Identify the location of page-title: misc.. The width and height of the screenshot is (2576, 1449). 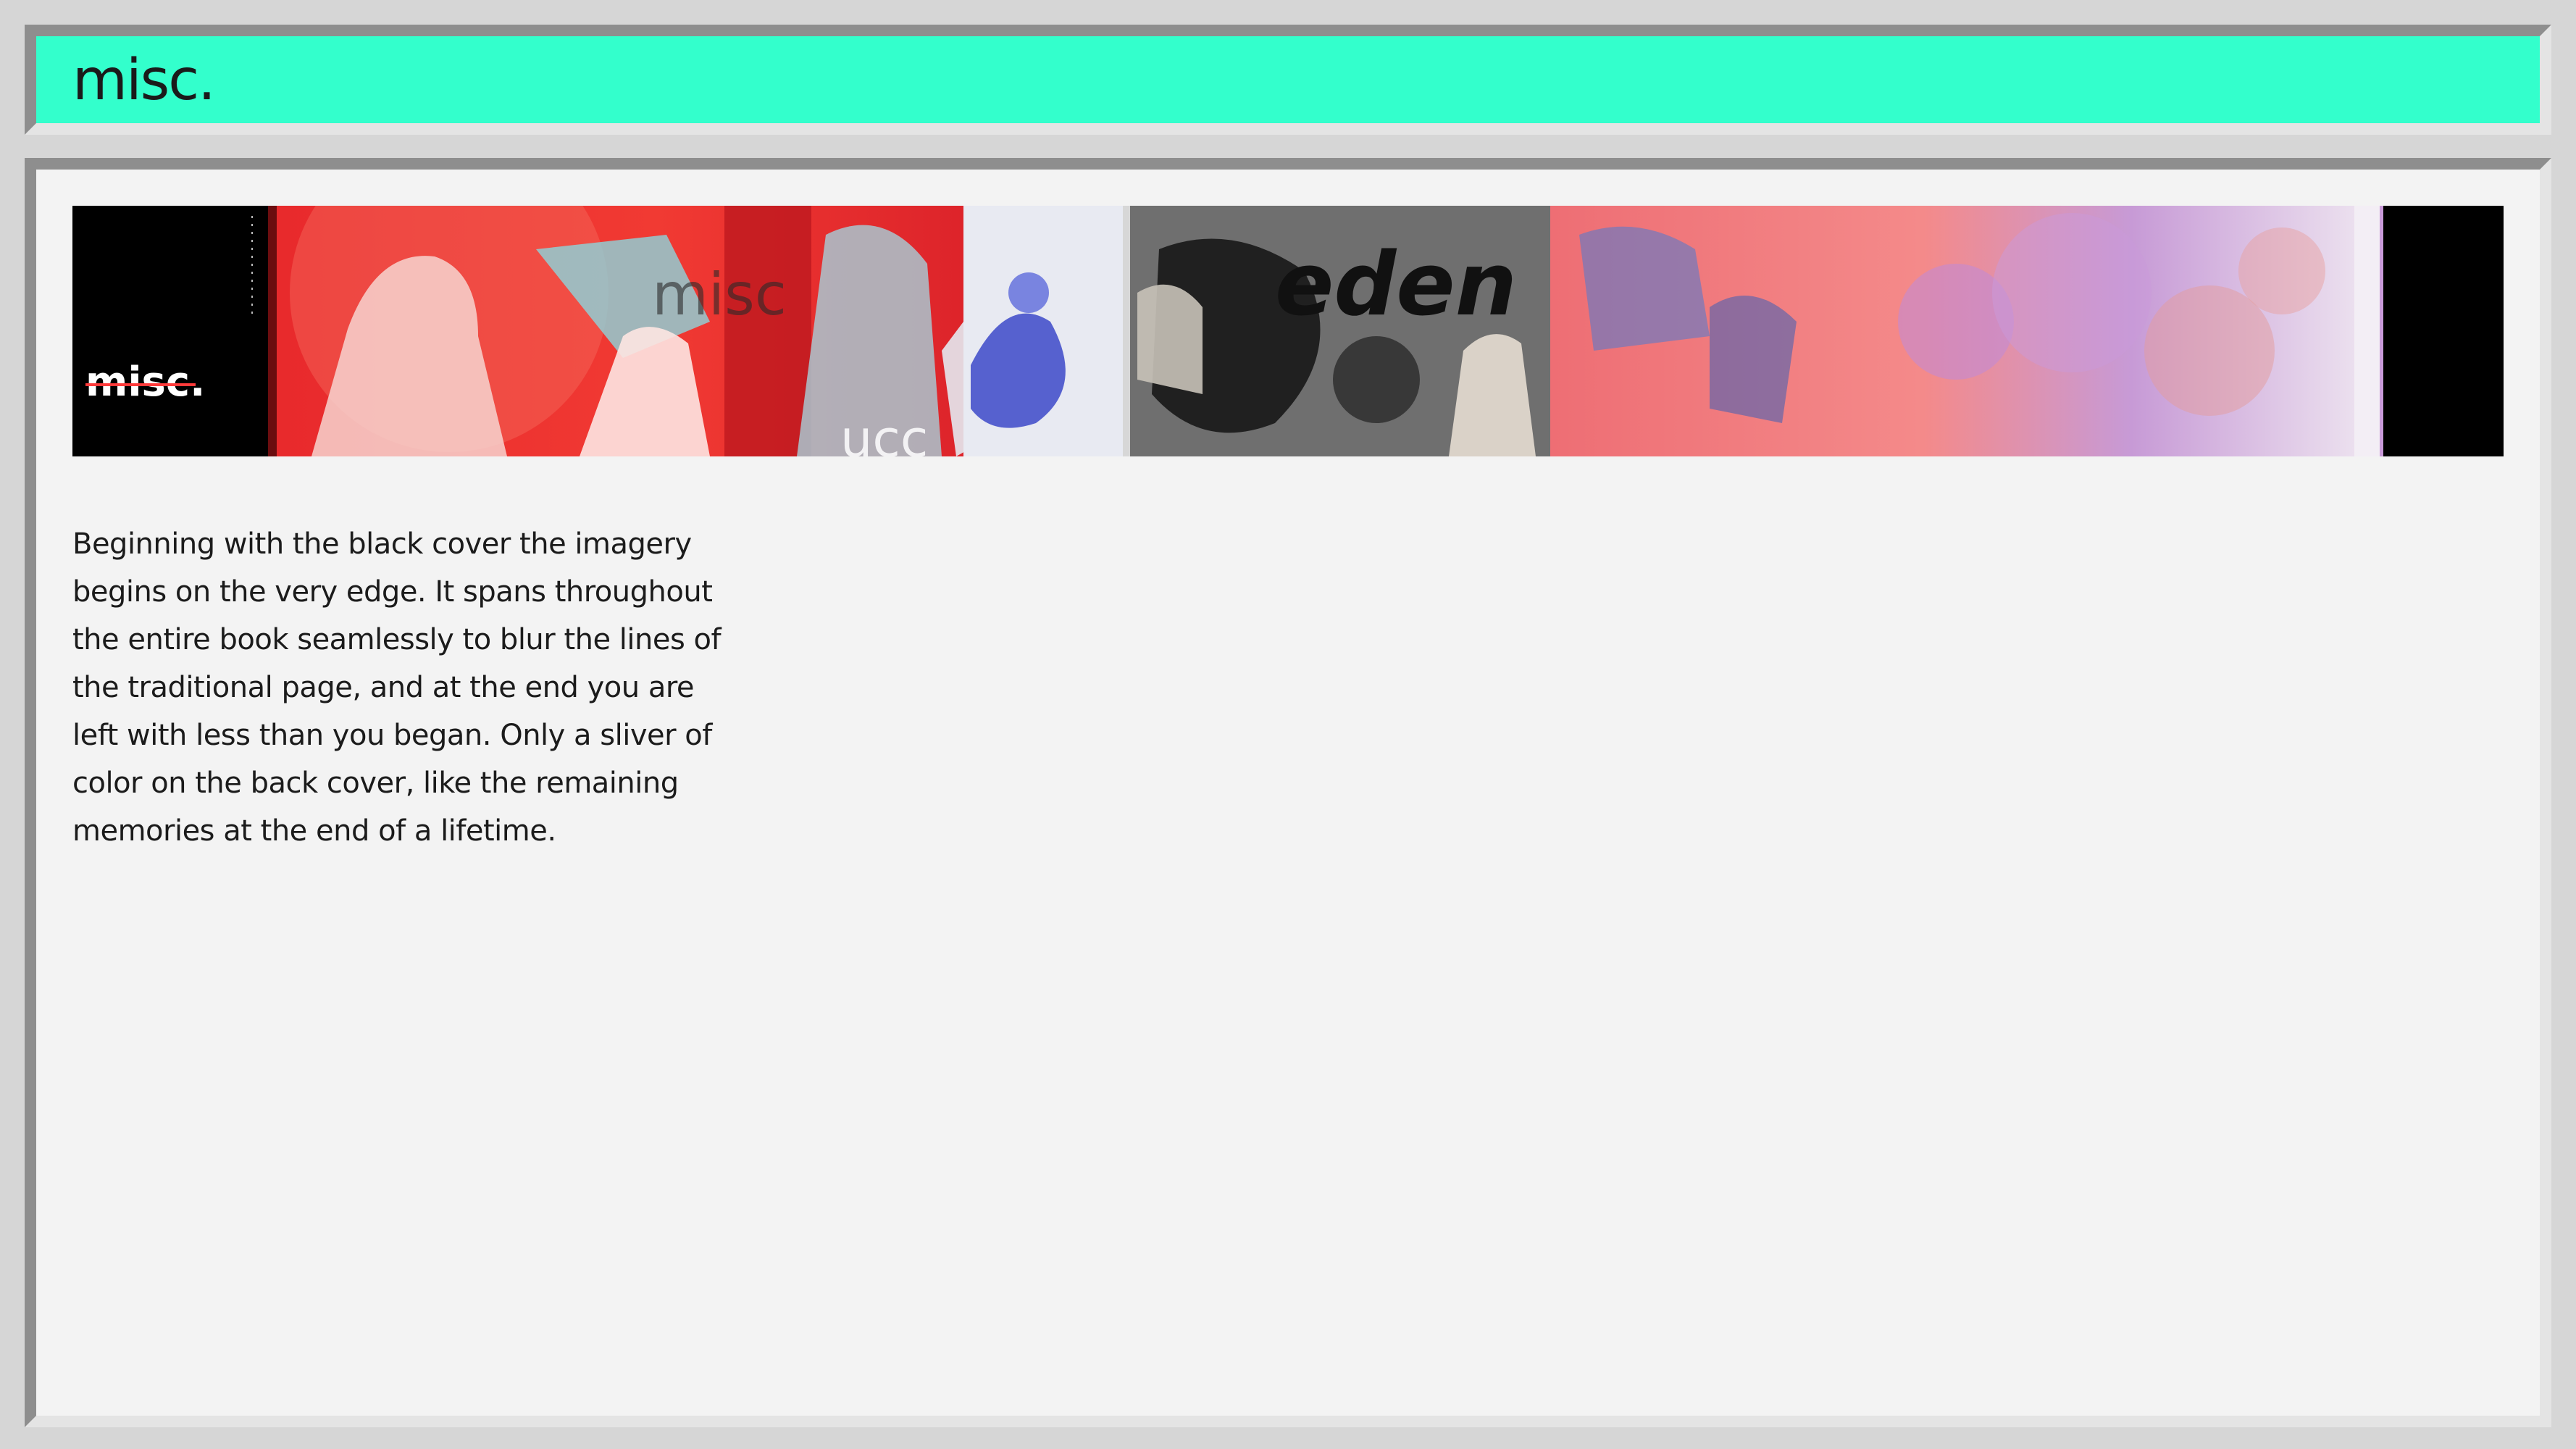
(144, 80).